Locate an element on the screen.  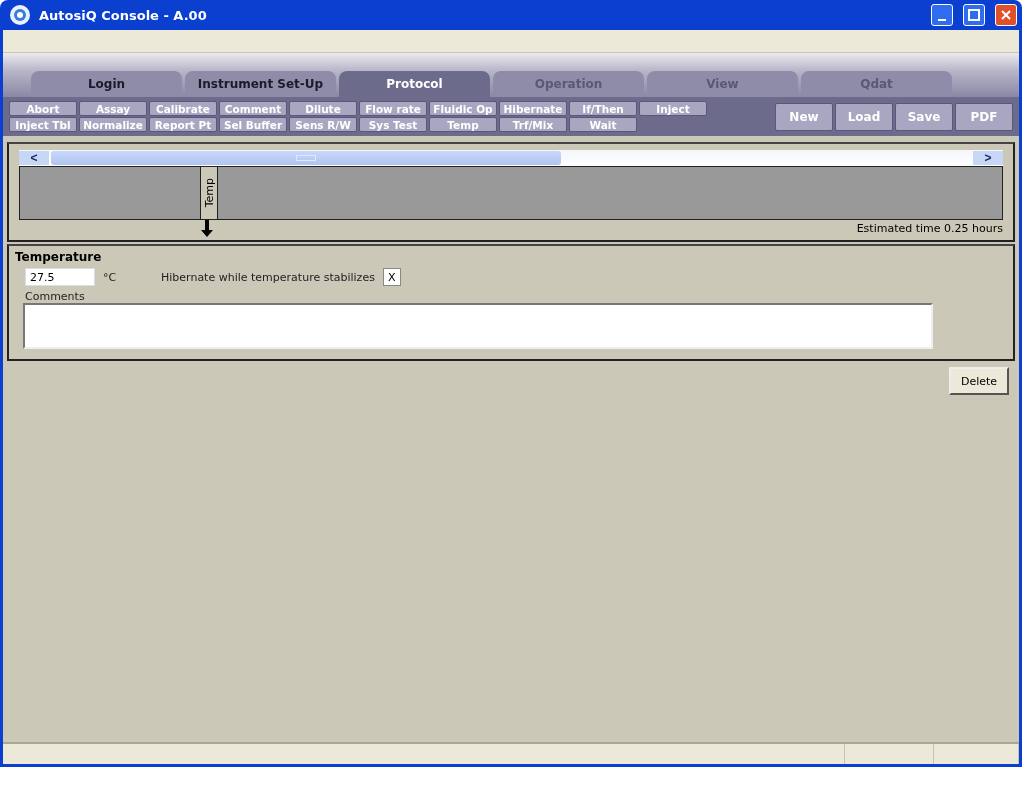
unit-label: °C is located at coordinates (110, 277).